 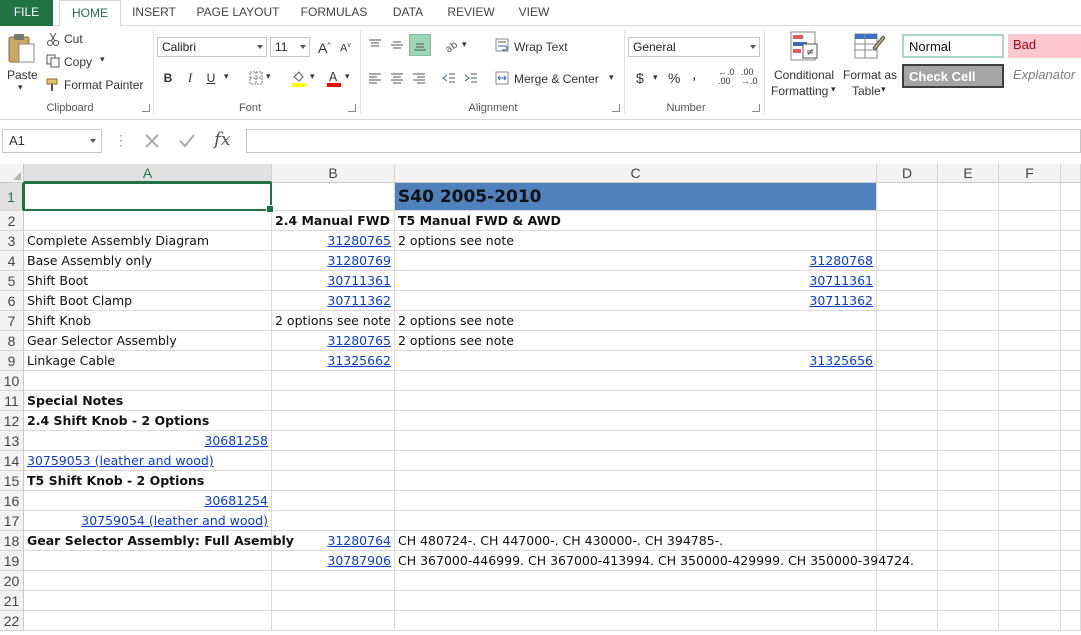 I want to click on cell-f4, so click(x=1030, y=261).